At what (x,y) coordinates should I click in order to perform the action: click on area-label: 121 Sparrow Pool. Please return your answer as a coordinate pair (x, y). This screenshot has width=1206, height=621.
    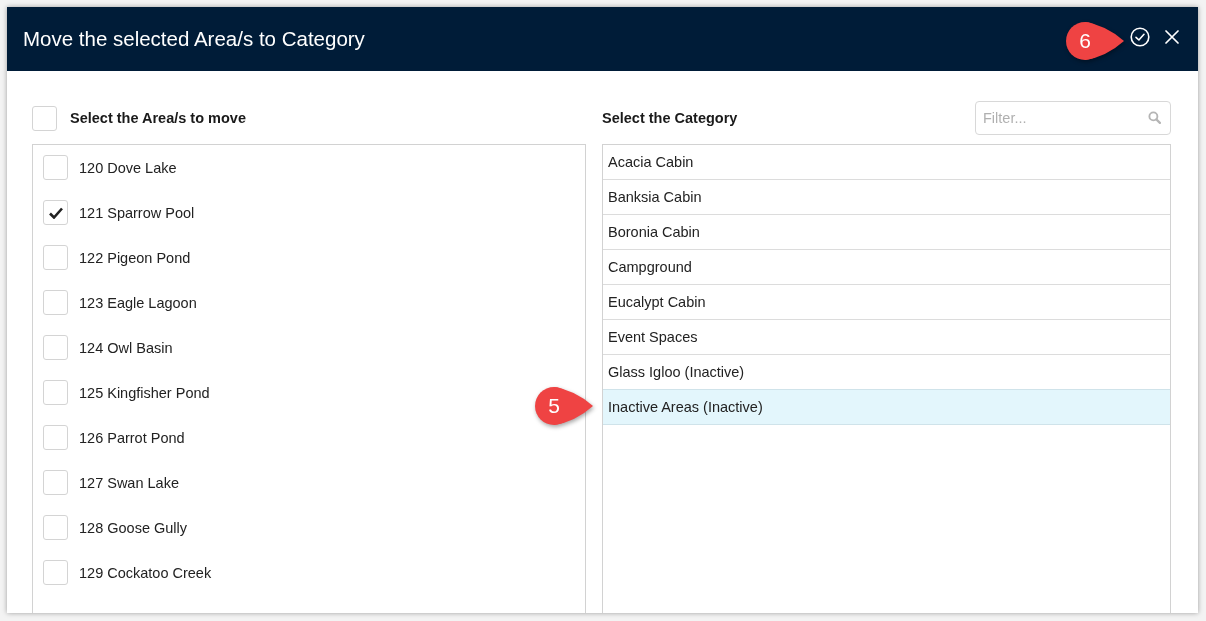
    Looking at the image, I should click on (137, 212).